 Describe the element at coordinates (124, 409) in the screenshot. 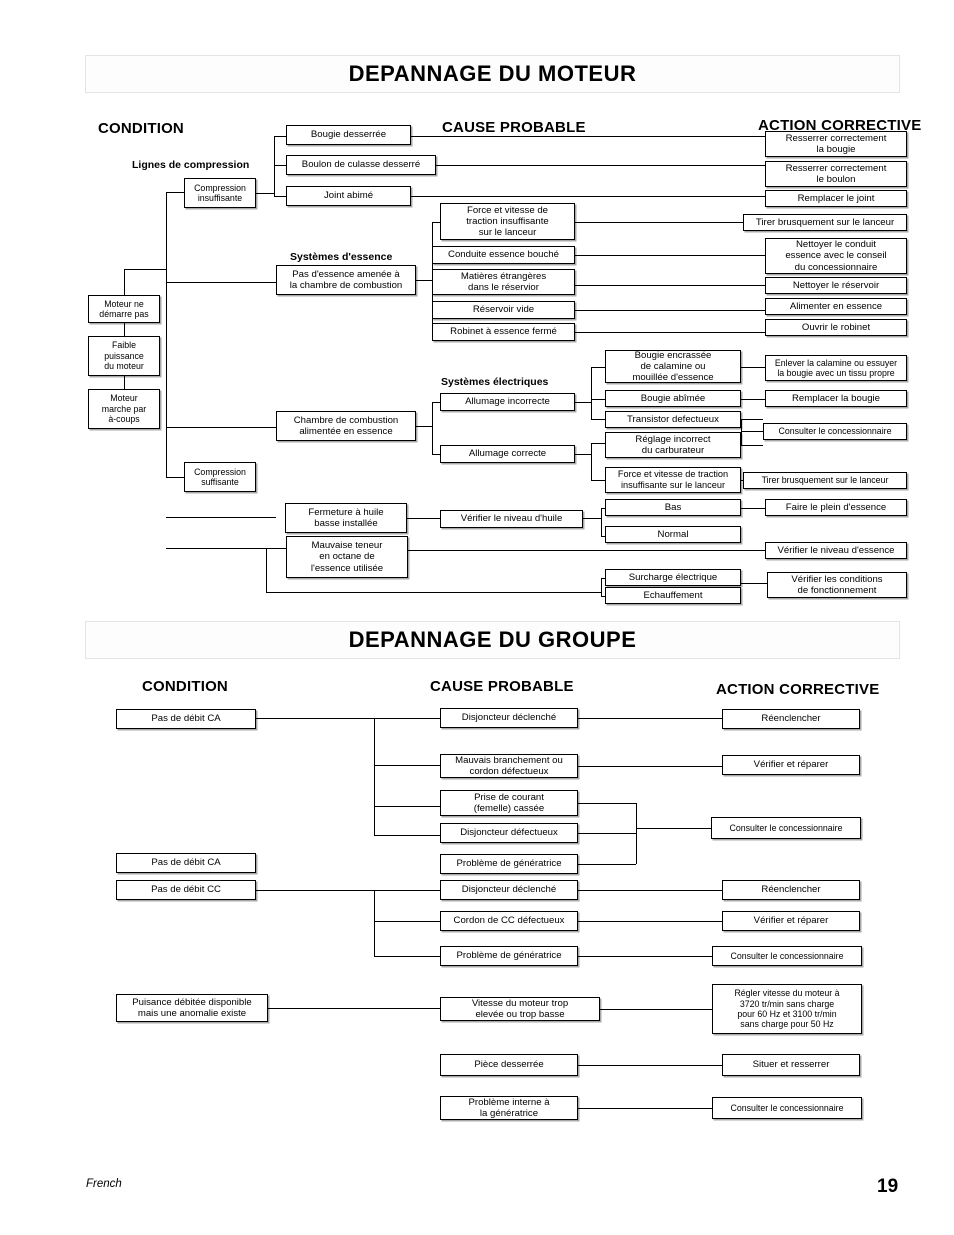

I see `engine-condition-box: Moteur marche par à-coups` at that location.